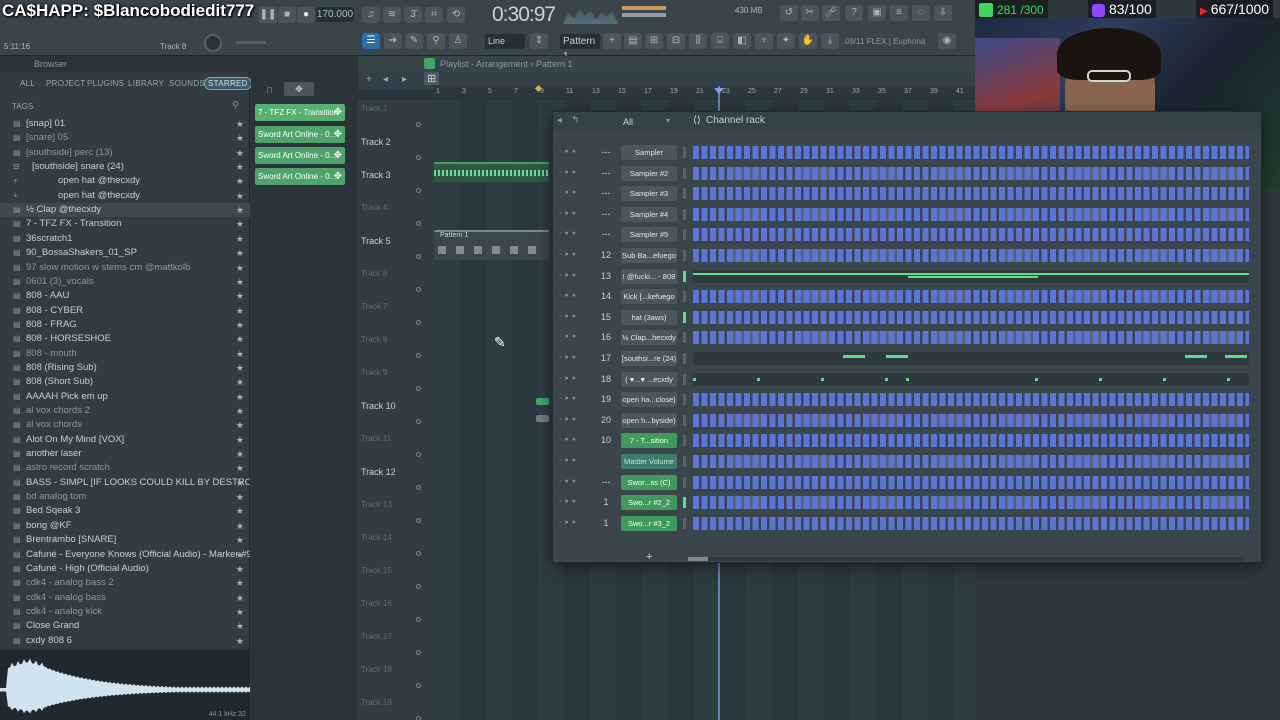 This screenshot has height=720, width=1280. Describe the element at coordinates (369, 79) in the screenshot. I see `add-track-icon: +` at that location.